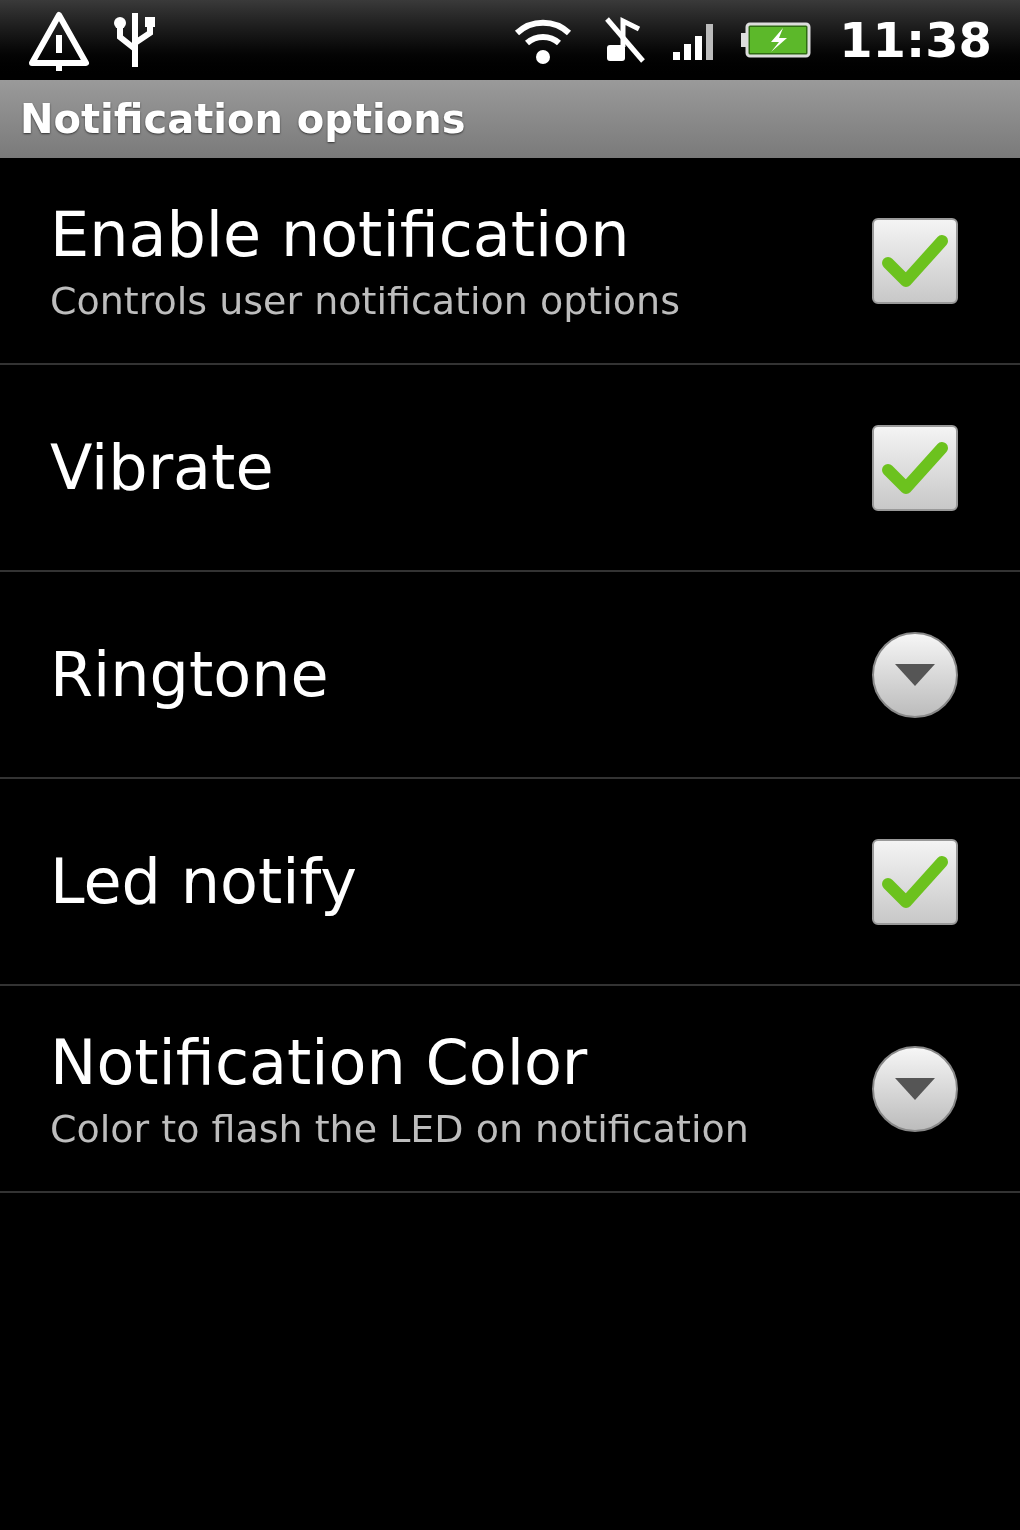 This screenshot has height=1530, width=1020. I want to click on warning-icon, so click(59, 40).